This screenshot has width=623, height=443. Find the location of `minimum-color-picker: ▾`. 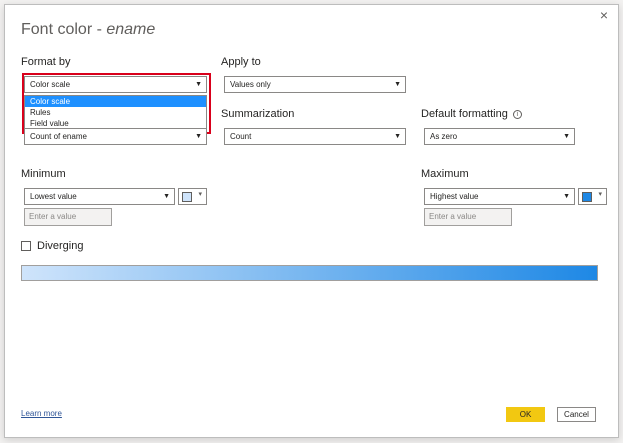

minimum-color-picker: ▾ is located at coordinates (192, 196).